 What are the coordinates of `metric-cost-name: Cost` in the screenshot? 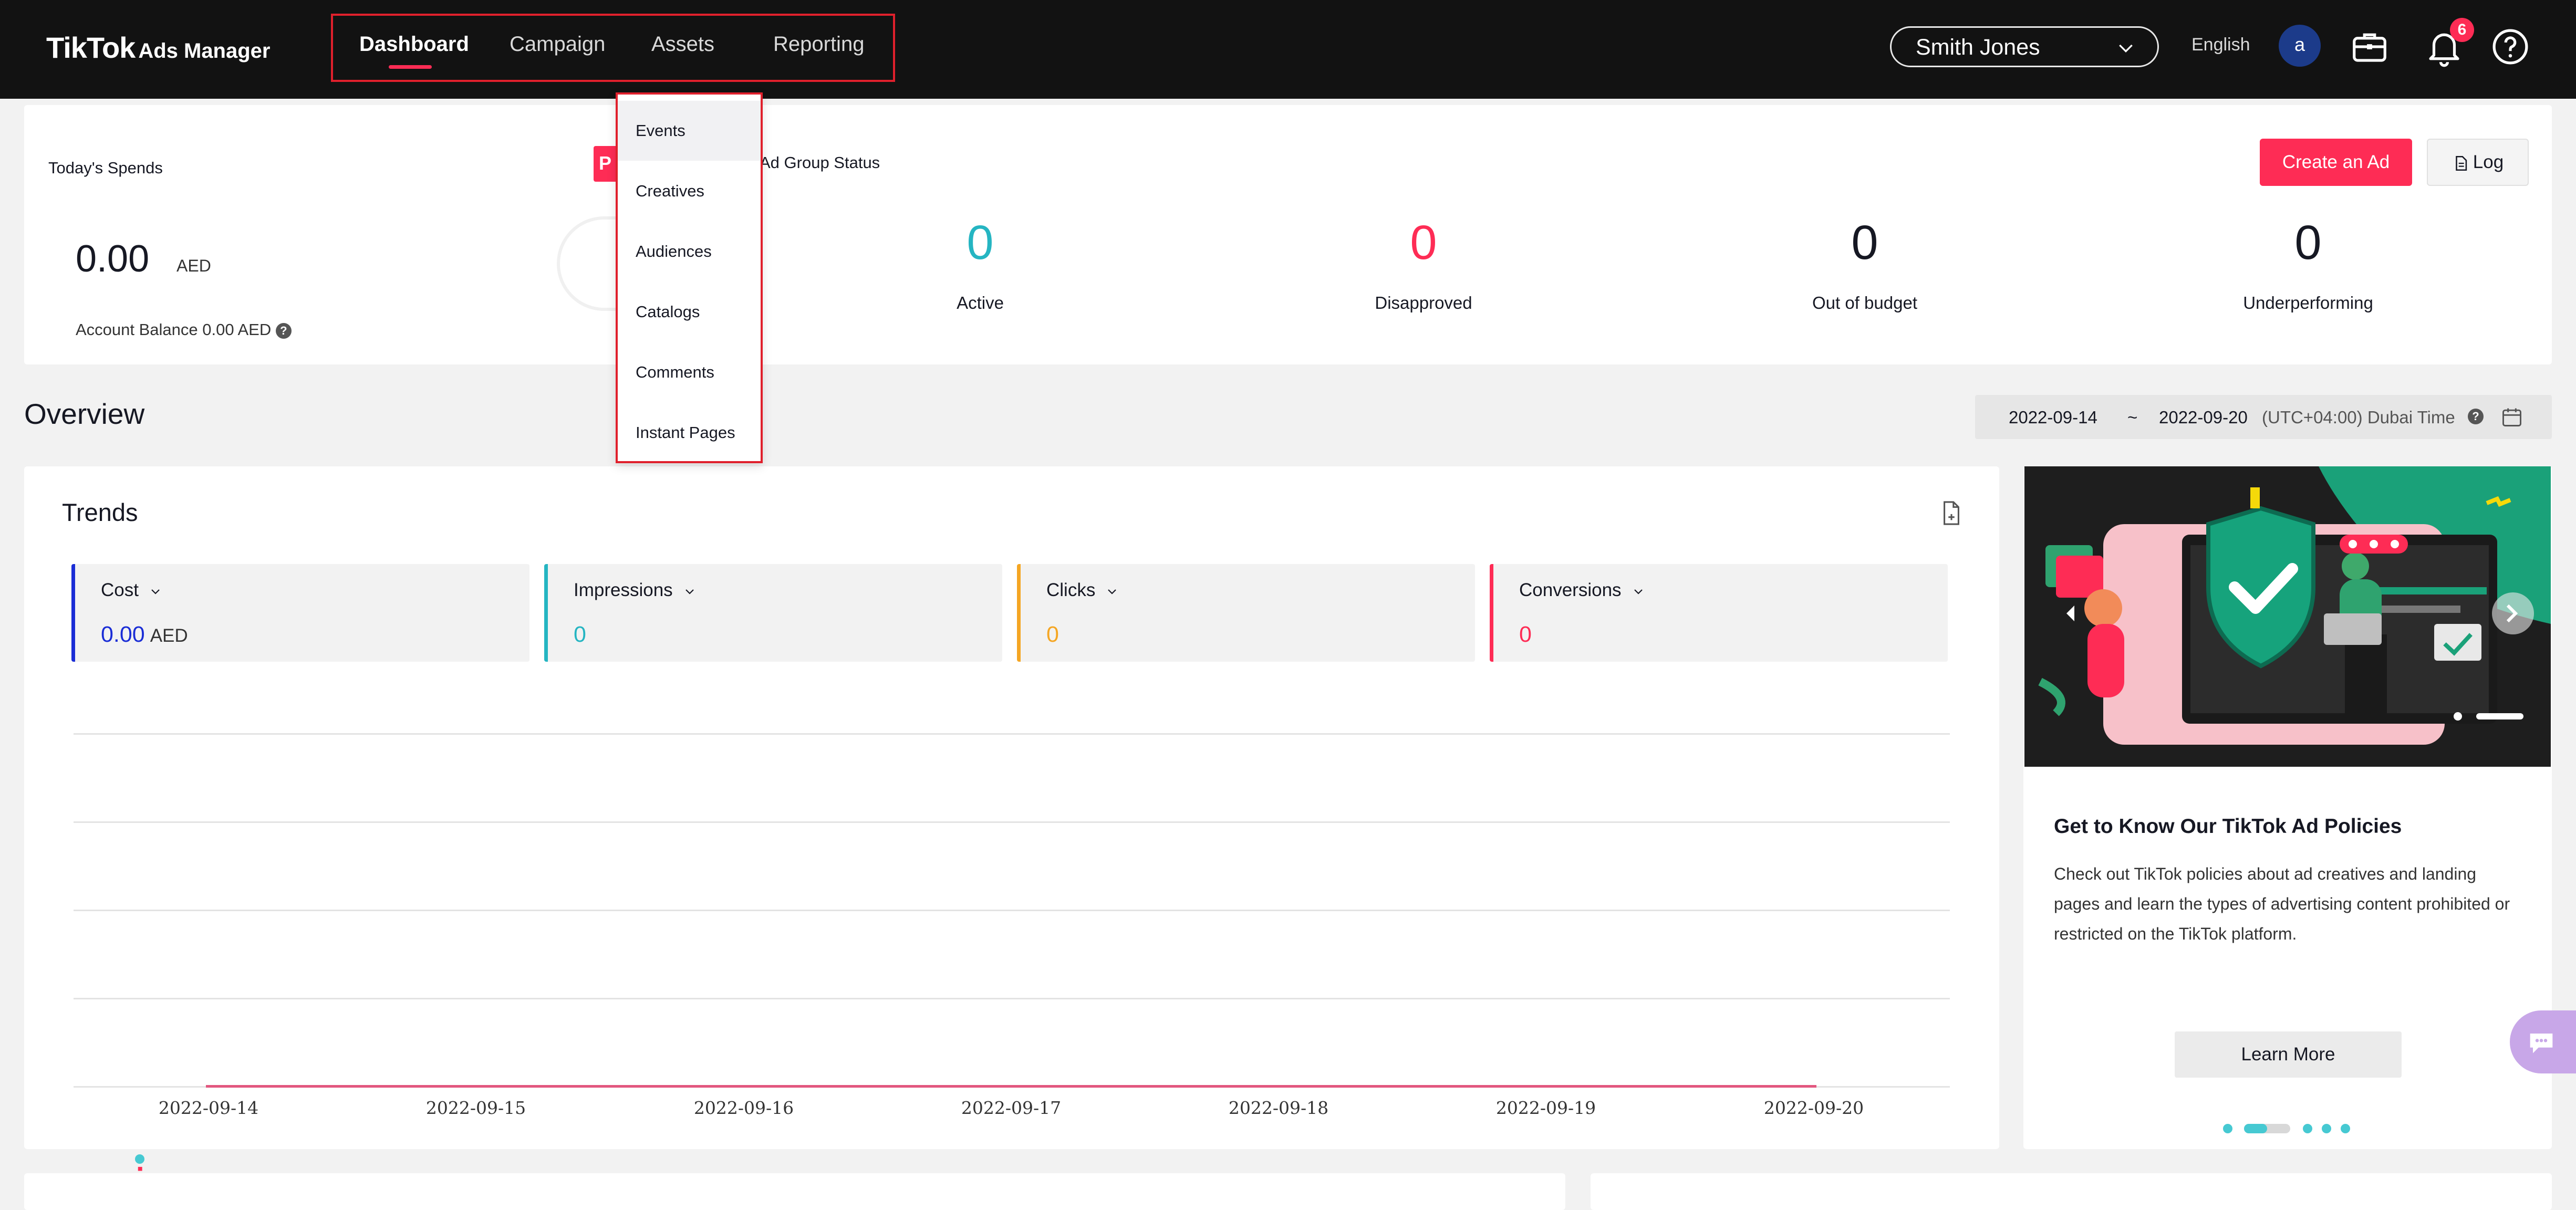 It's located at (131, 591).